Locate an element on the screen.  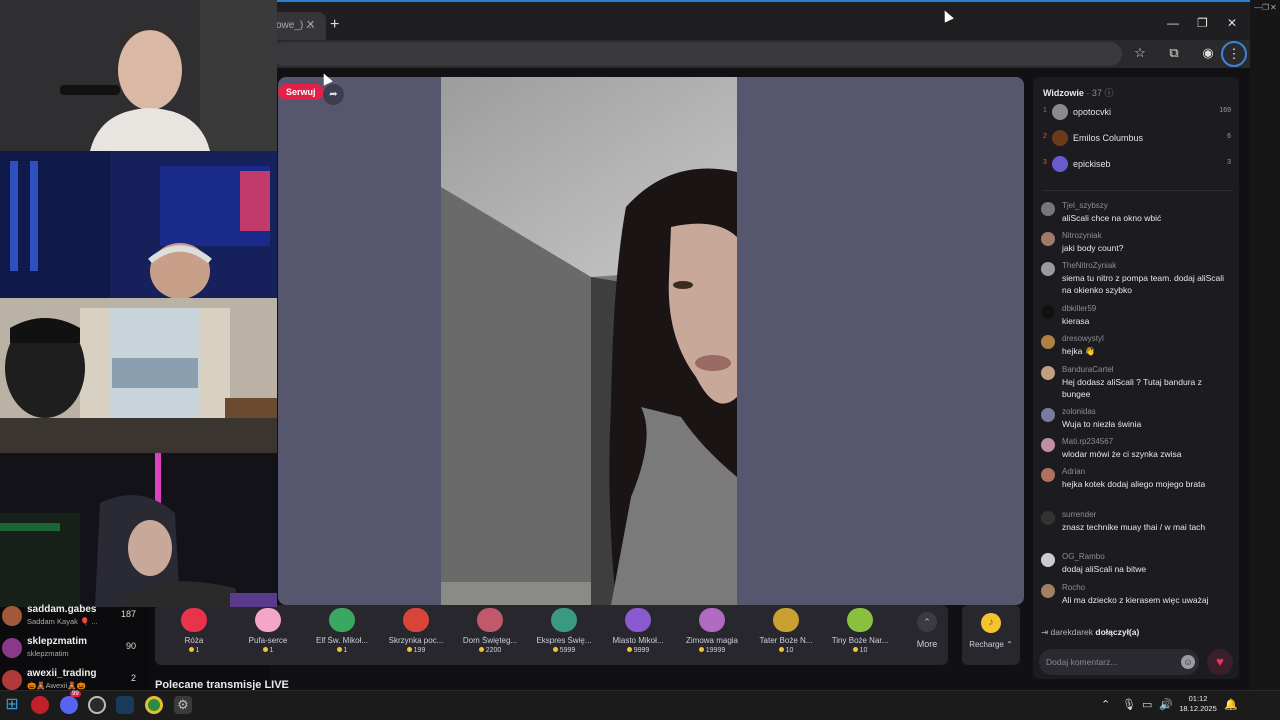
chat-username: OG_Rambo is located at coordinates (1083, 556).